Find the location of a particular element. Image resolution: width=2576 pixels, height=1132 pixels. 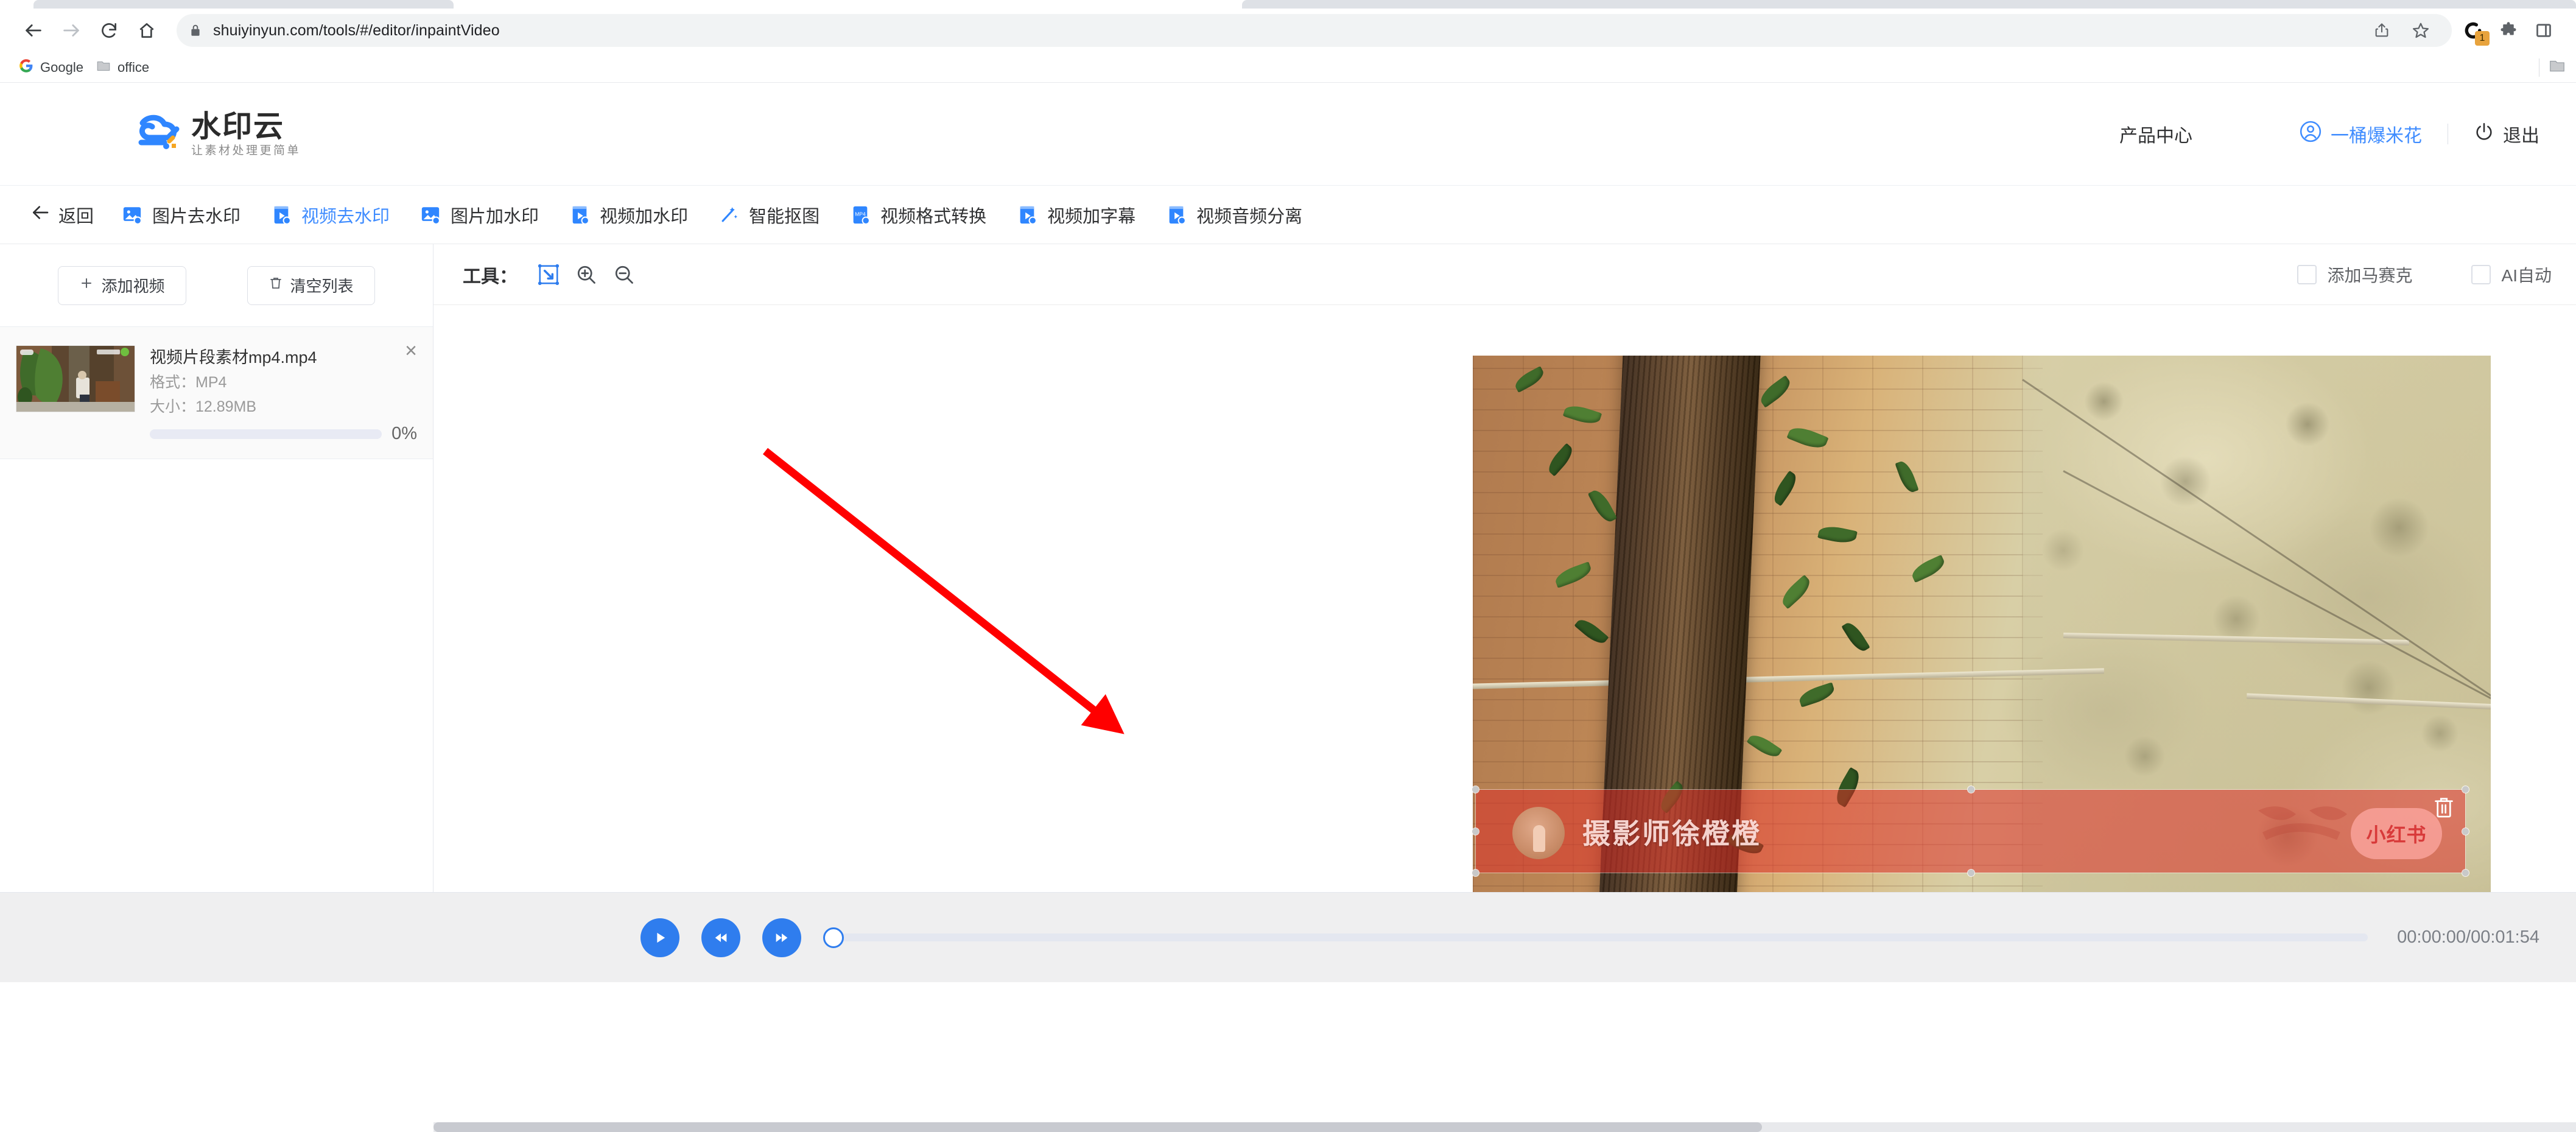

logo-text: 水印云 让素材处理更简单 is located at coordinates (246, 133).